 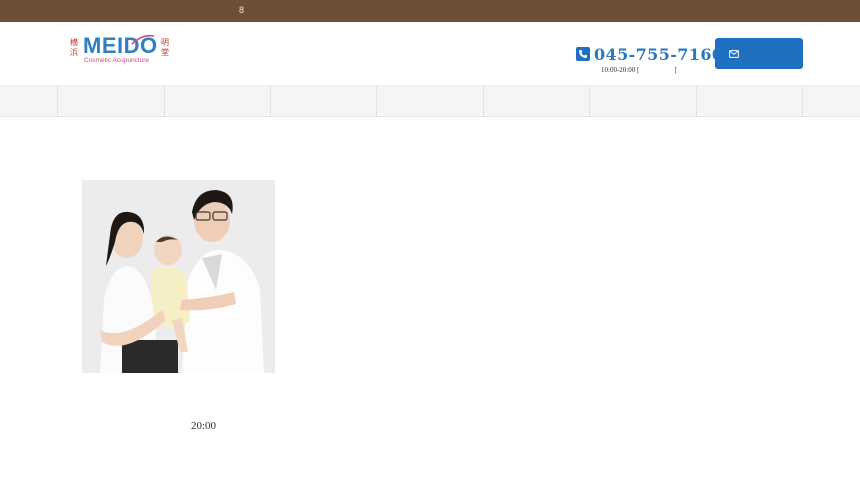 What do you see at coordinates (204, 426) in the screenshot?
I see `closing-time: 20:00` at bounding box center [204, 426].